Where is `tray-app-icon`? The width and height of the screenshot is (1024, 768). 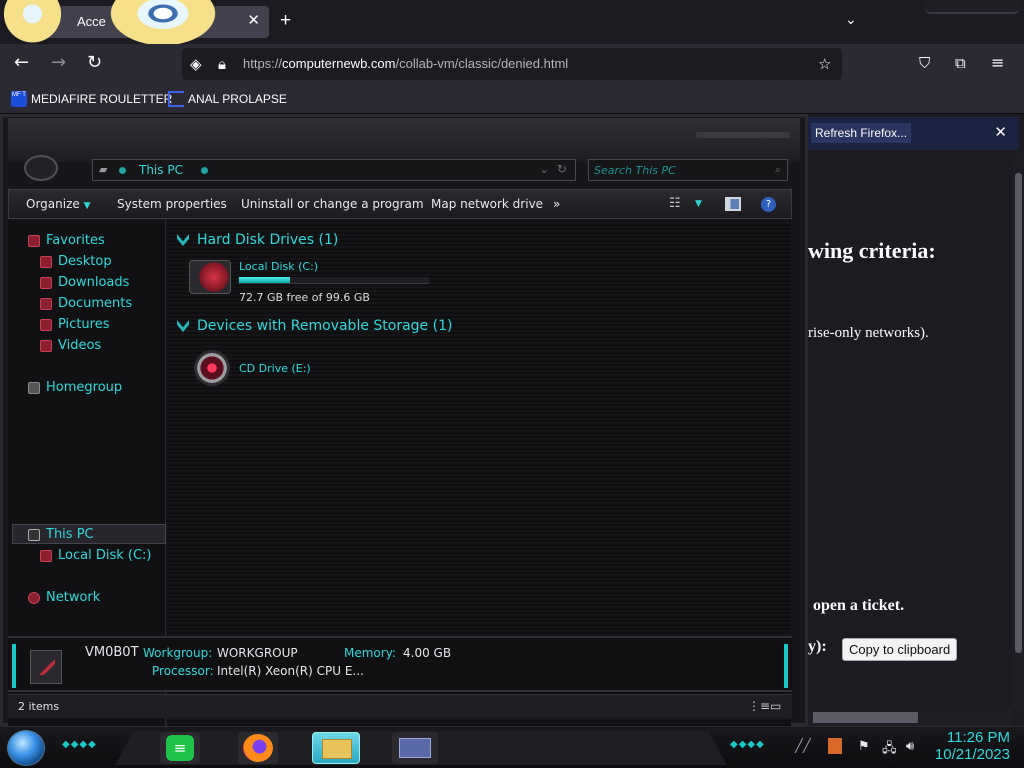
tray-app-icon is located at coordinates (835, 746).